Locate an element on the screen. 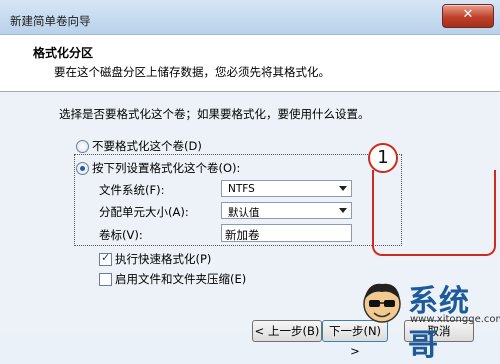  close-button: ✕ is located at coordinates (468, 16).